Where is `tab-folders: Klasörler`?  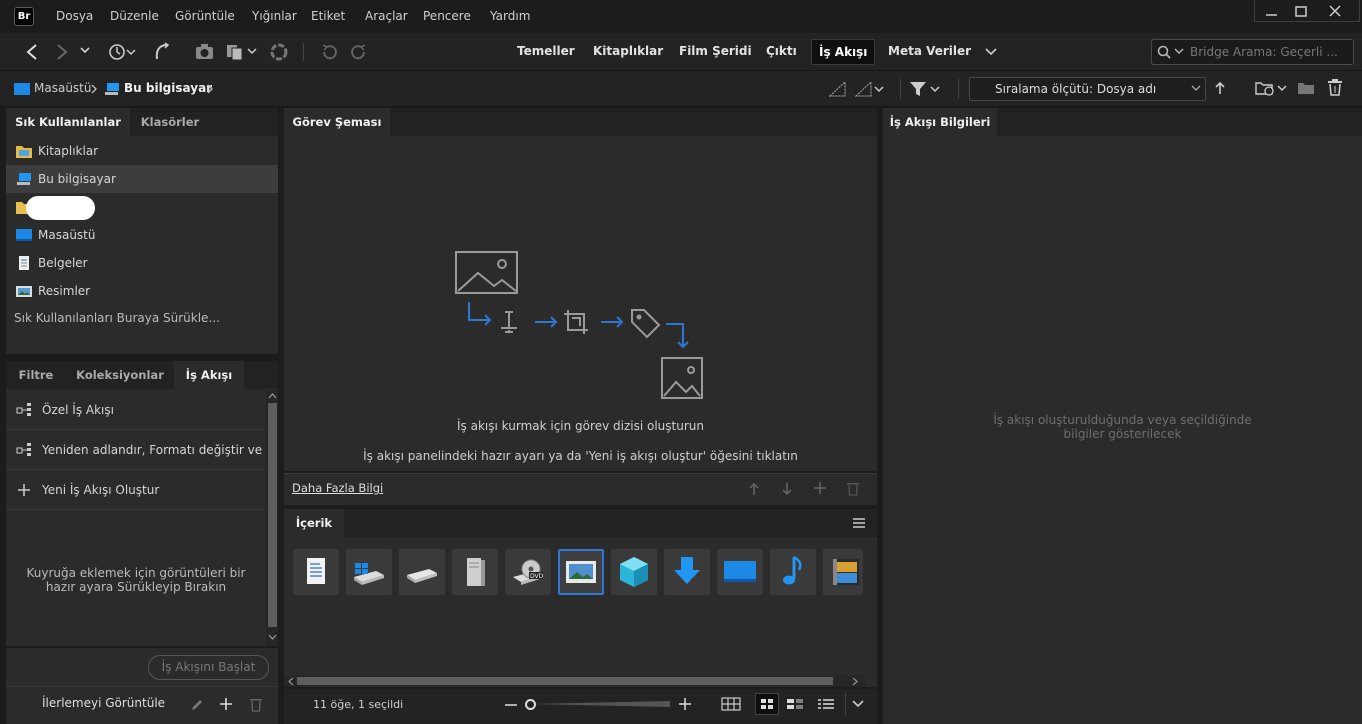 tab-folders: Klasörler is located at coordinates (170, 122).